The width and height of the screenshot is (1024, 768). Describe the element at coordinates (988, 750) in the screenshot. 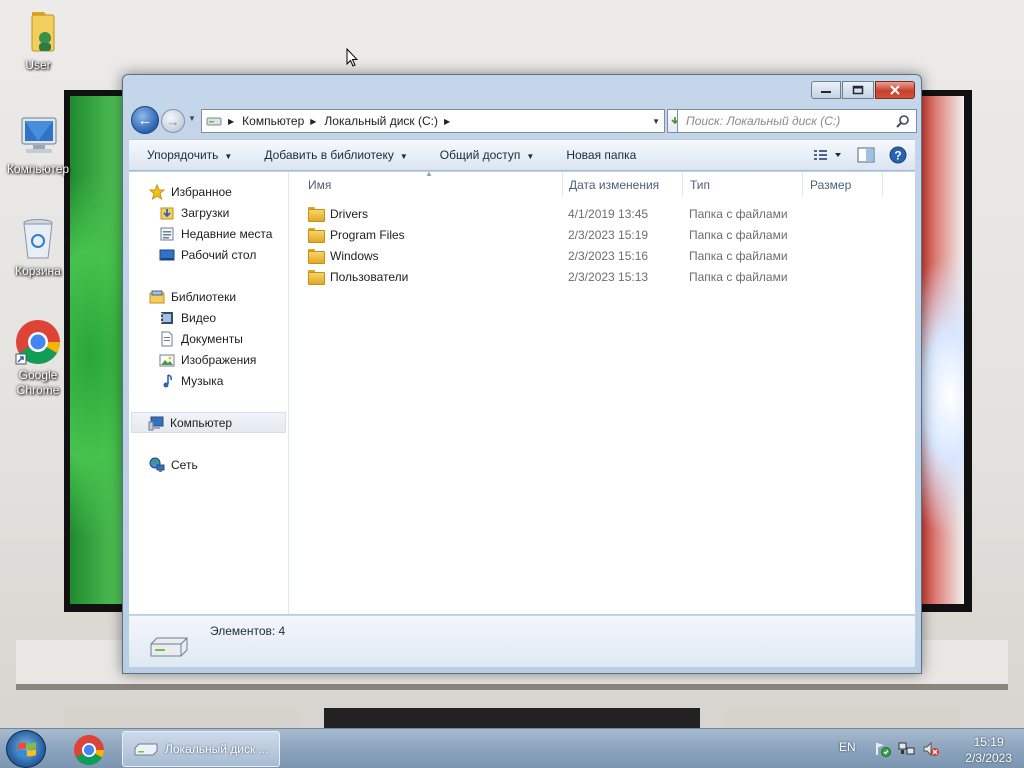

I see `clock: 15:19 2/3/2023` at that location.